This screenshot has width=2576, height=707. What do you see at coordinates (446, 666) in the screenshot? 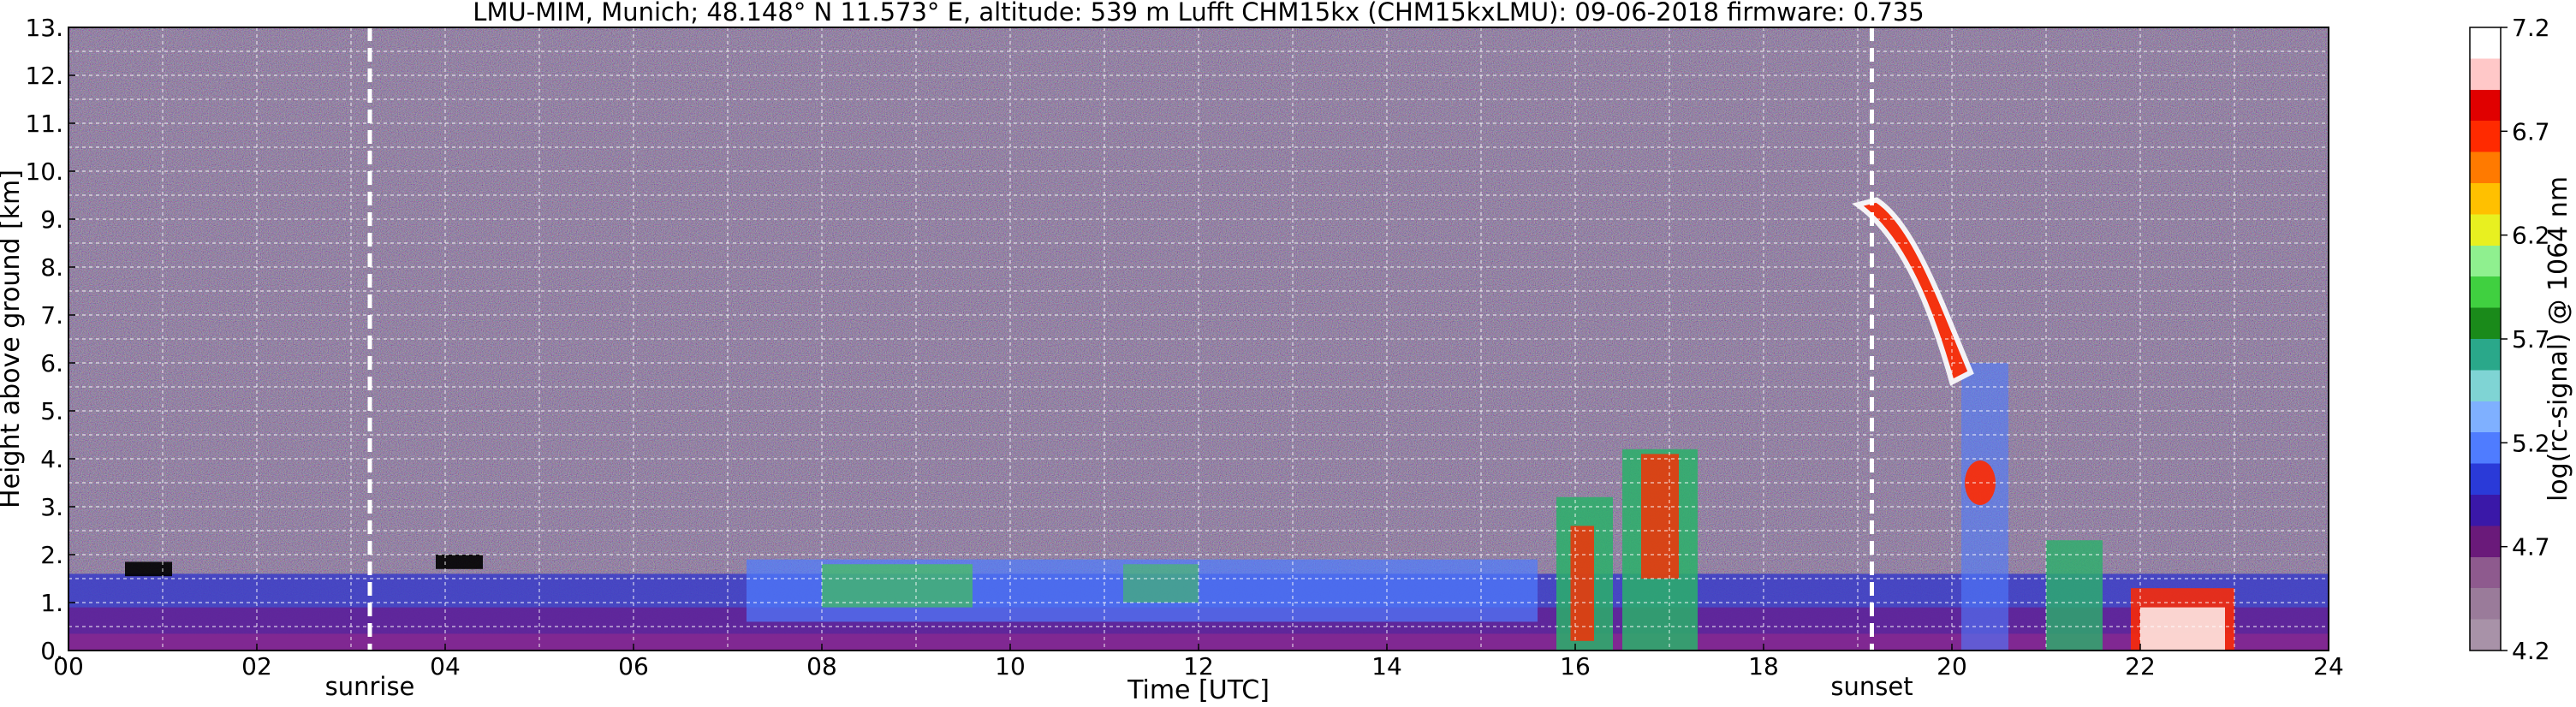
I see `x-tick-label: 04` at bounding box center [446, 666].